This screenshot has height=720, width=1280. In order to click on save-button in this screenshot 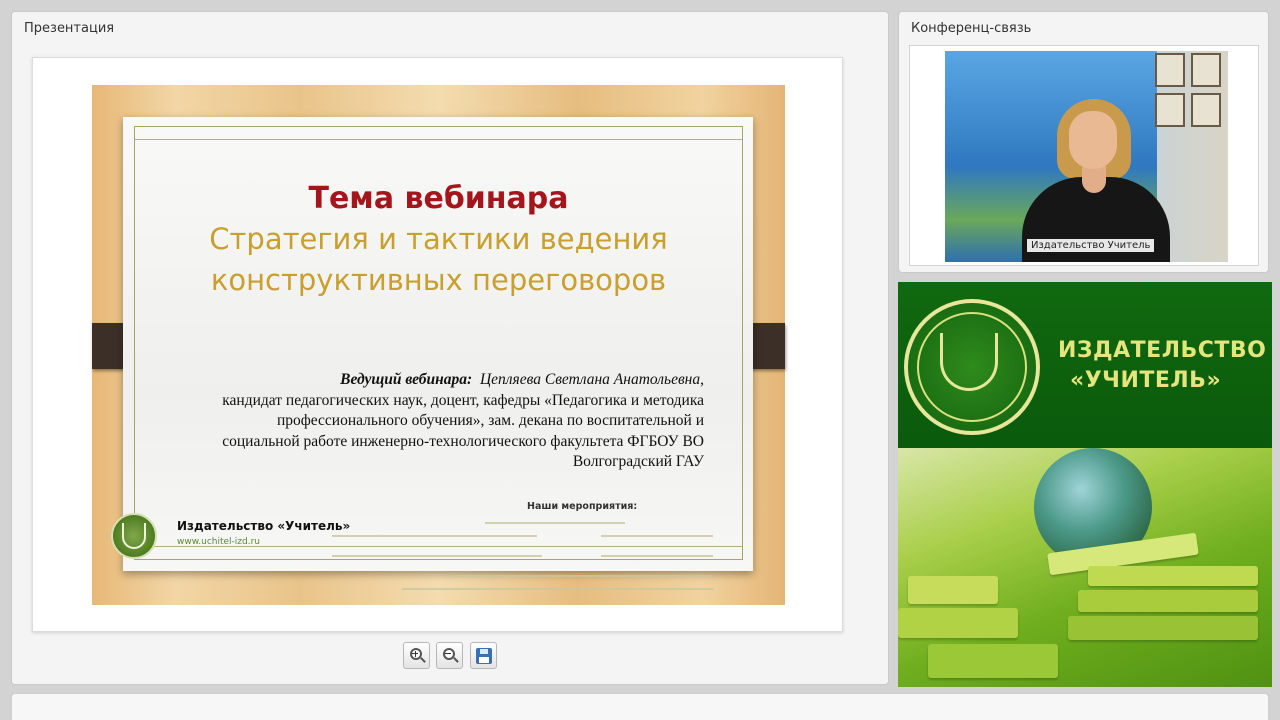, I will do `click(483, 655)`.